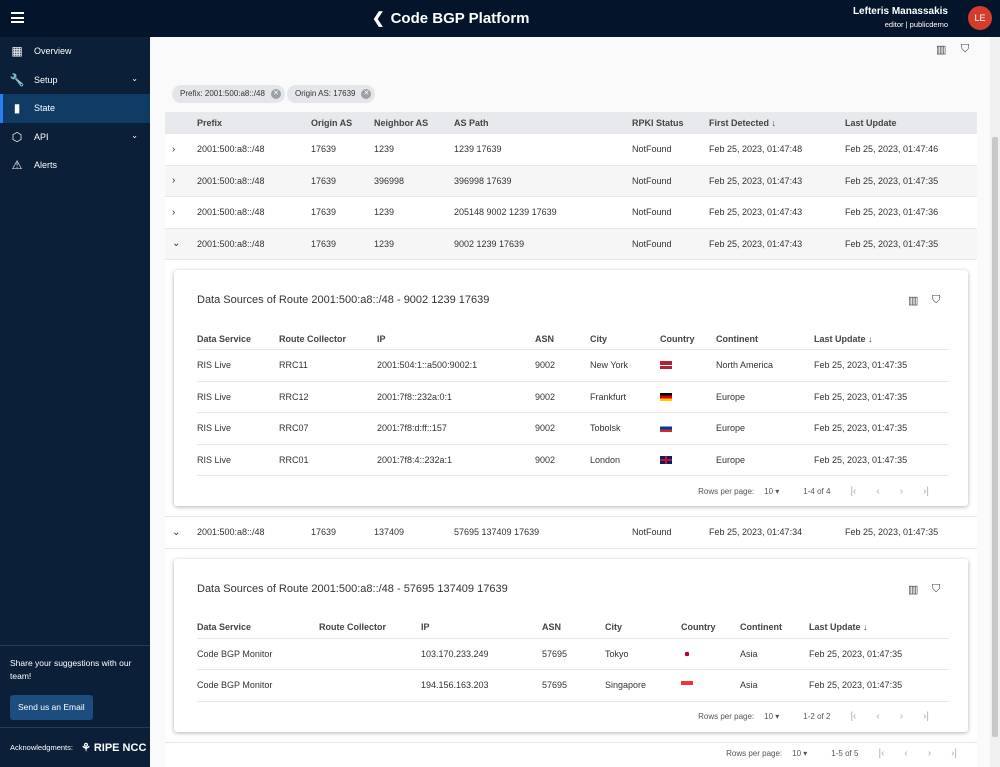 This screenshot has height=767, width=1000. Describe the element at coordinates (543, 123) in the screenshot. I see `column-header: AS Path` at that location.